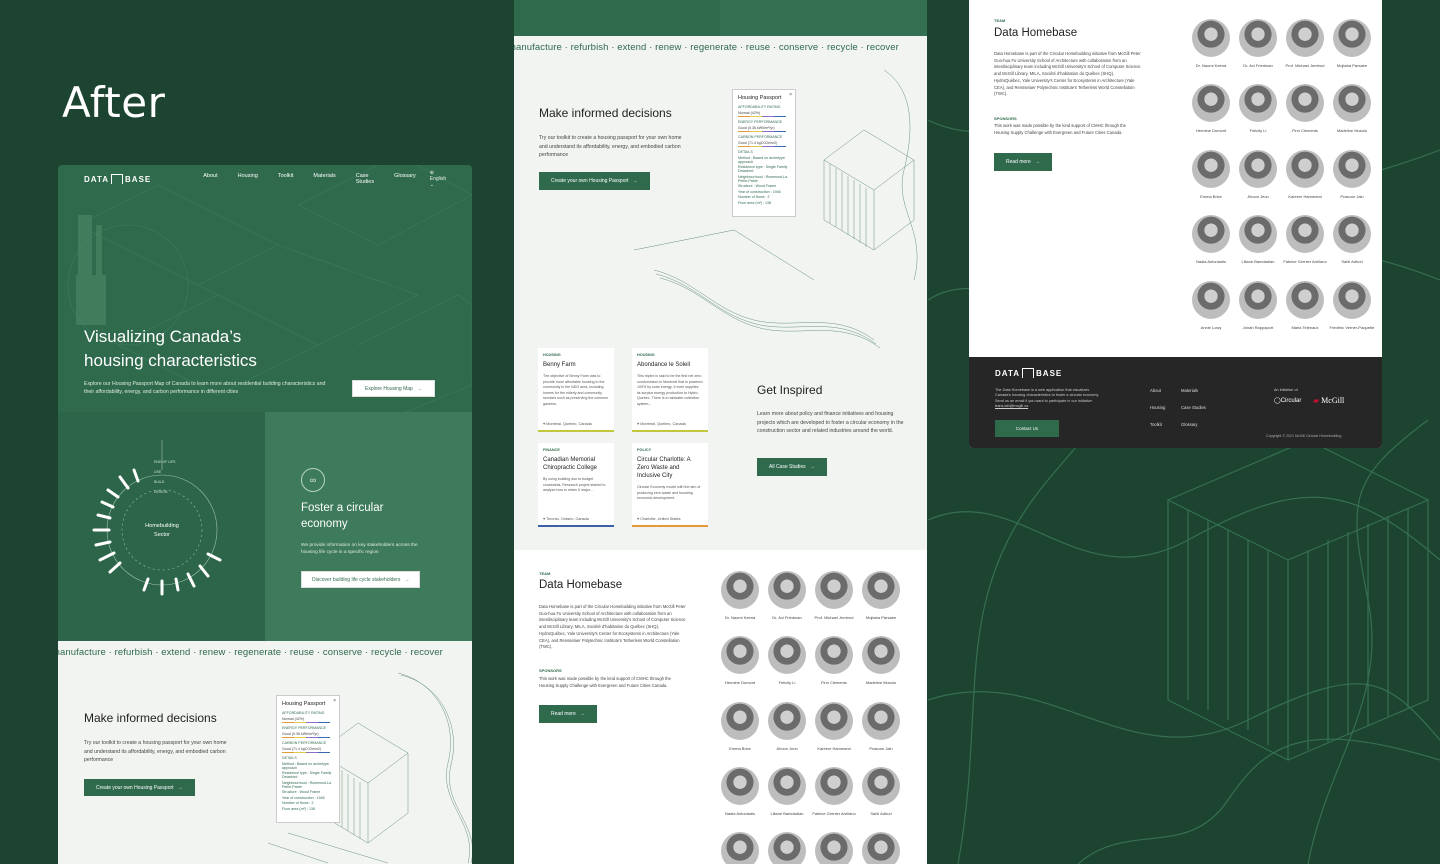 The width and height of the screenshot is (1440, 864). I want to click on passport-affordability-label: AFFORDABILITY RATING, so click(303, 713).